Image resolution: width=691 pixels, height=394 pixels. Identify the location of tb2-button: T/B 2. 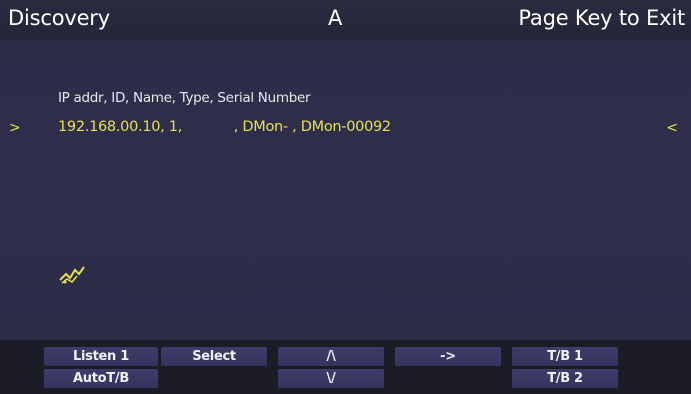
(565, 378).